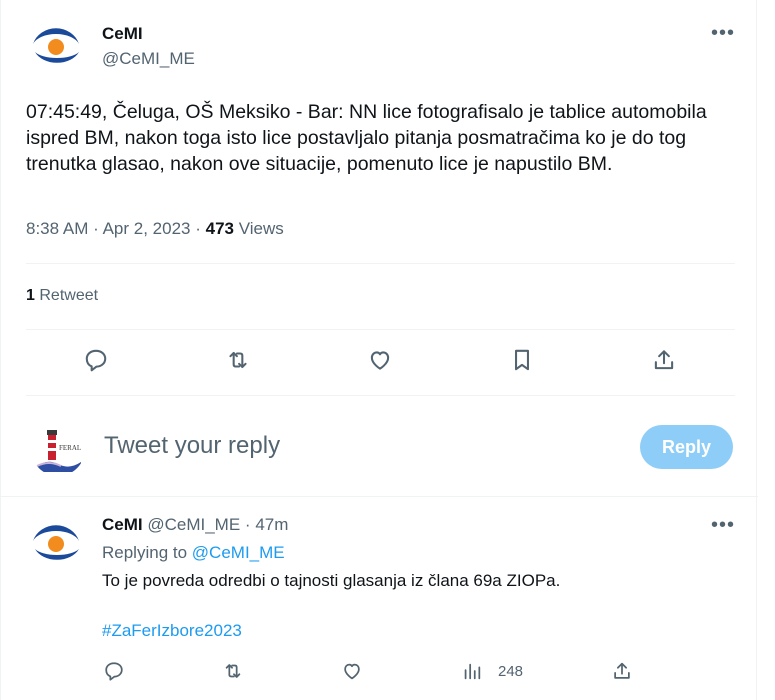 The height and width of the screenshot is (700, 775). I want to click on views-label: Views, so click(261, 228).